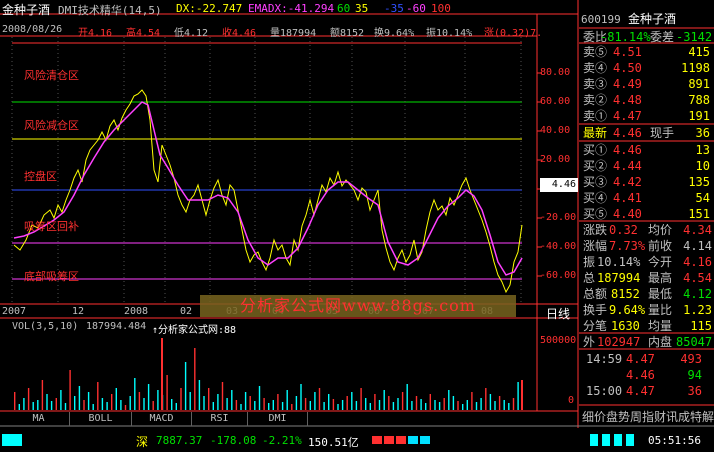 The image size is (714, 452). I want to click on info-open: 开4.16, so click(95, 33).